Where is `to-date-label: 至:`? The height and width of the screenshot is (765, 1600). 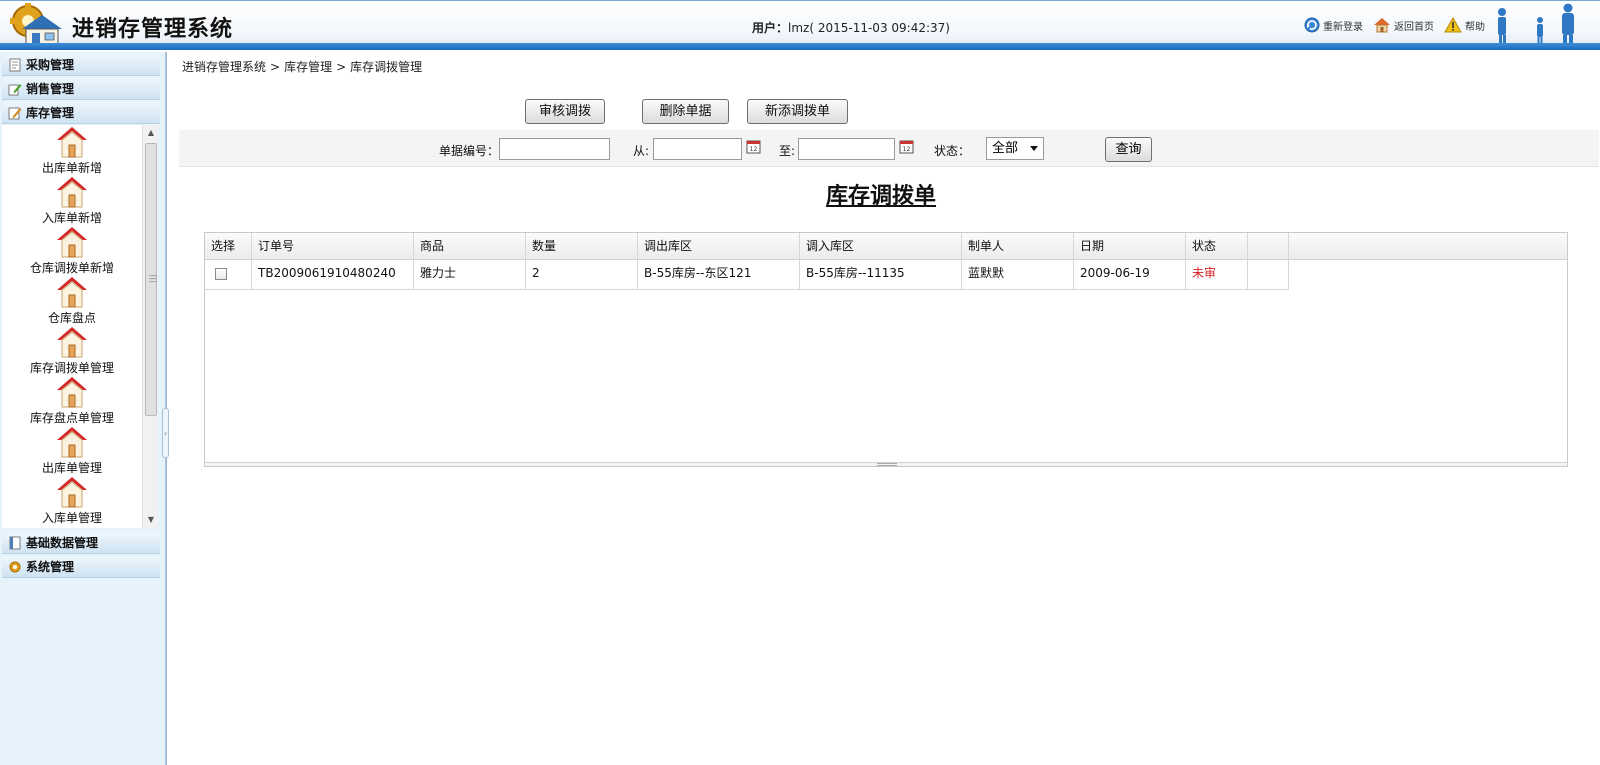
to-date-label: 至: is located at coordinates (787, 151).